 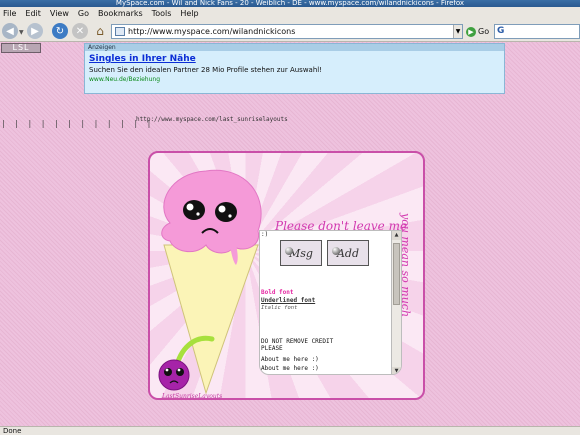 I want to click on scoop-shape, so click(x=211, y=211).